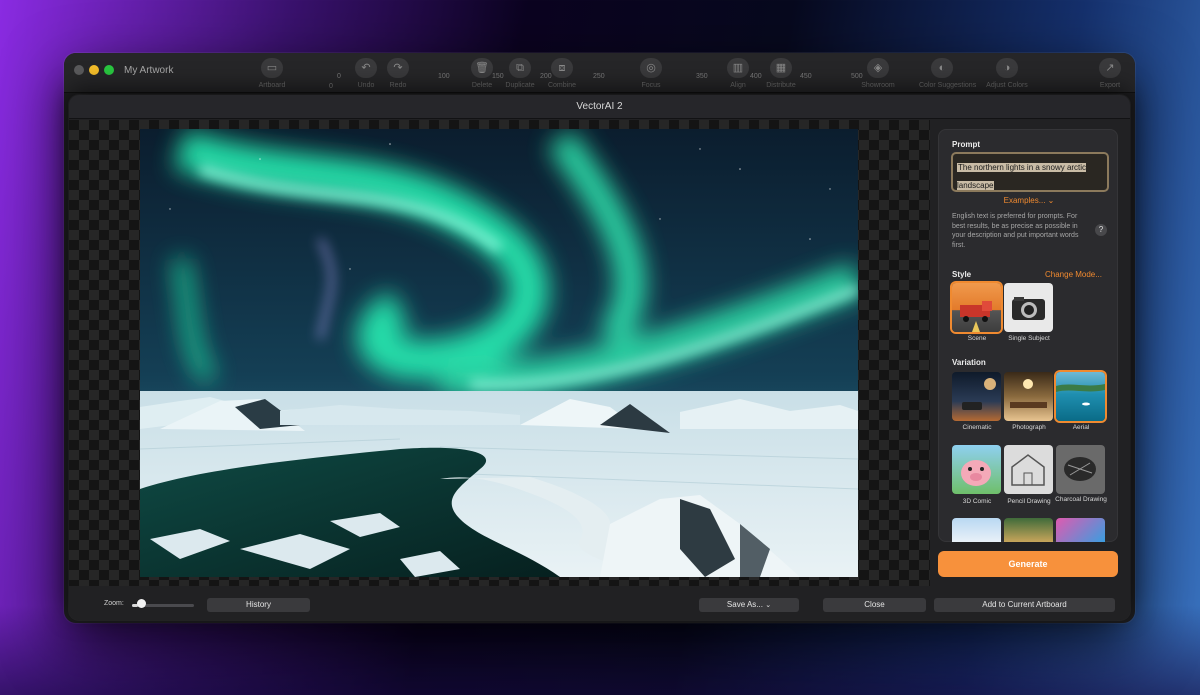  What do you see at coordinates (444, 76) in the screenshot?
I see `ruler-tick: 100` at bounding box center [444, 76].